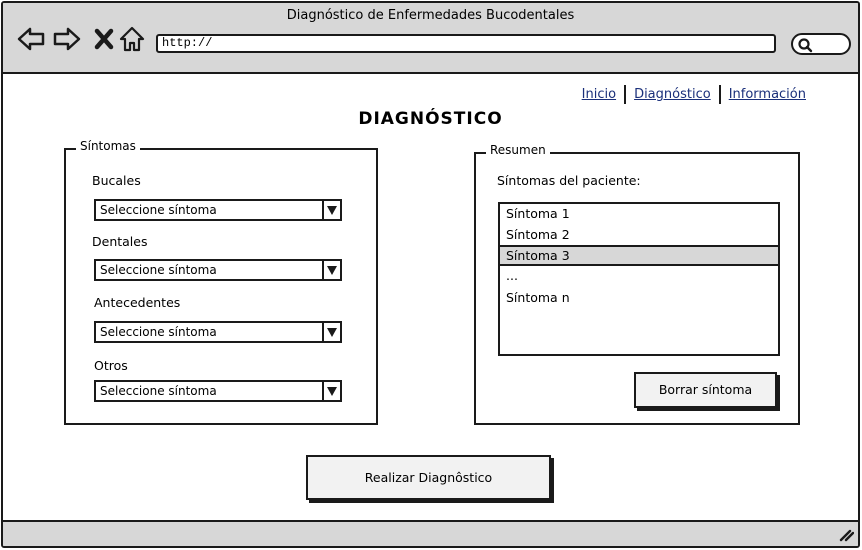 The height and width of the screenshot is (550, 862). I want to click on otros-select: Seleccione síntoma, so click(218, 391).